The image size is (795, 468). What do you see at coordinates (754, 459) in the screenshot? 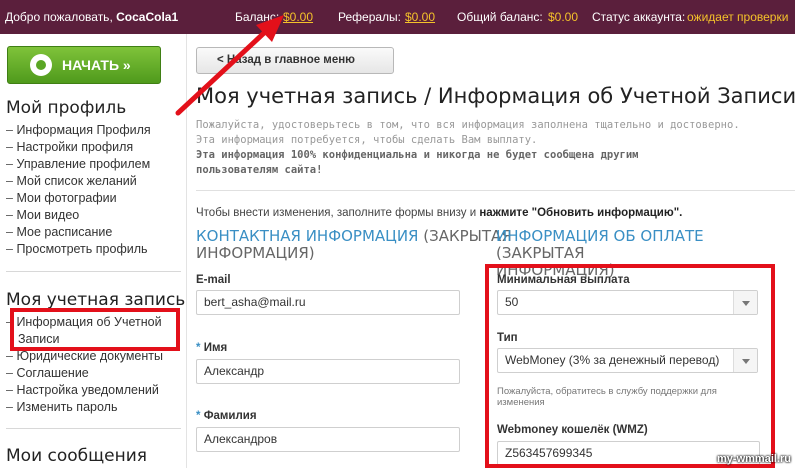
I see `watermark: my-wmmail.ru` at bounding box center [754, 459].